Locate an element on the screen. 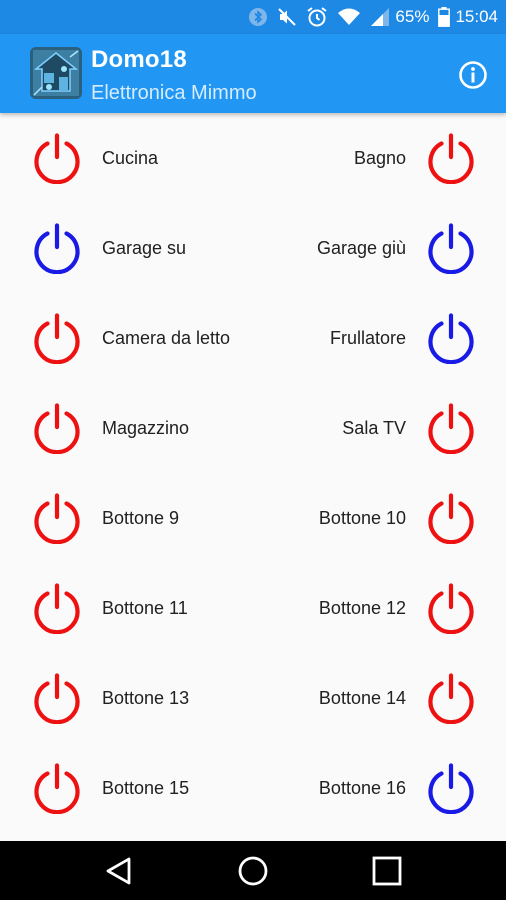 Image resolution: width=506 pixels, height=900 pixels. switch-label: Bottone 12 is located at coordinates (362, 607).